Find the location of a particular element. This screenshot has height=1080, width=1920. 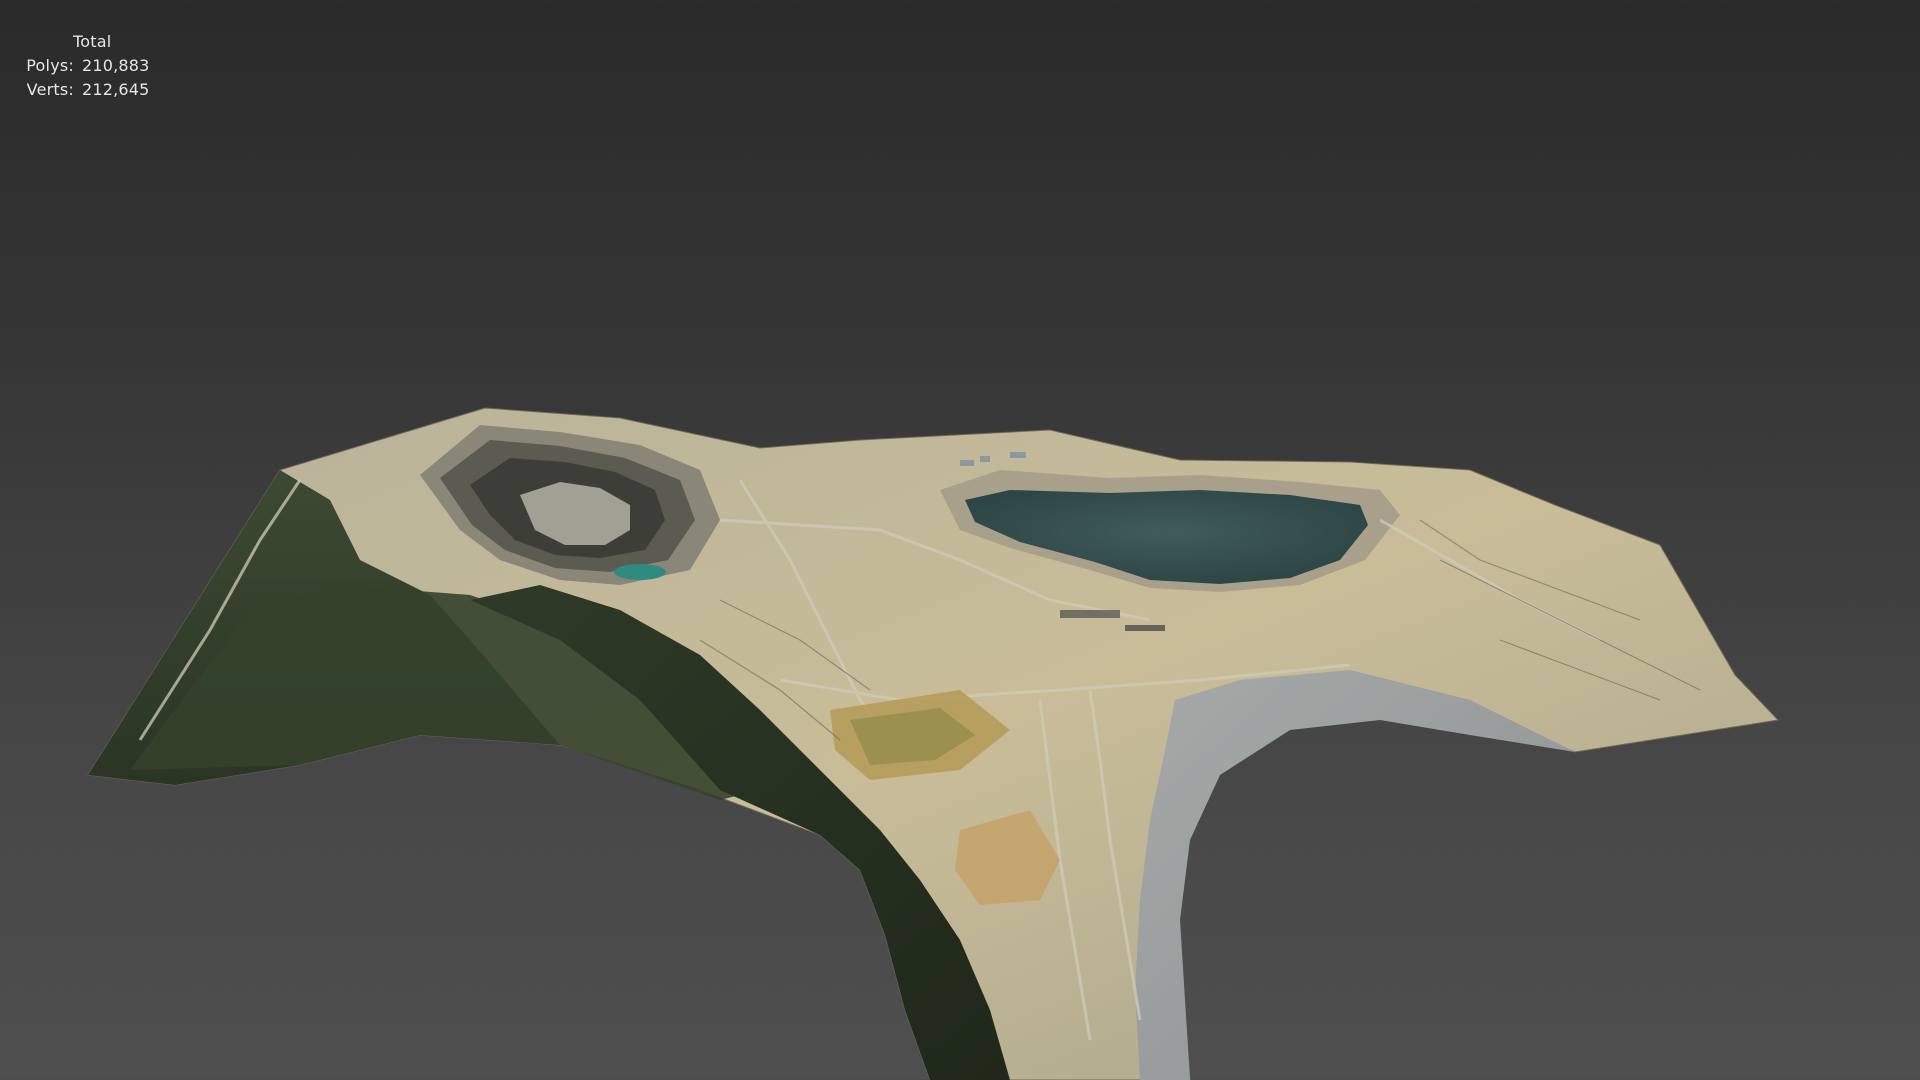

polys-label: Polys: is located at coordinates (50, 65).